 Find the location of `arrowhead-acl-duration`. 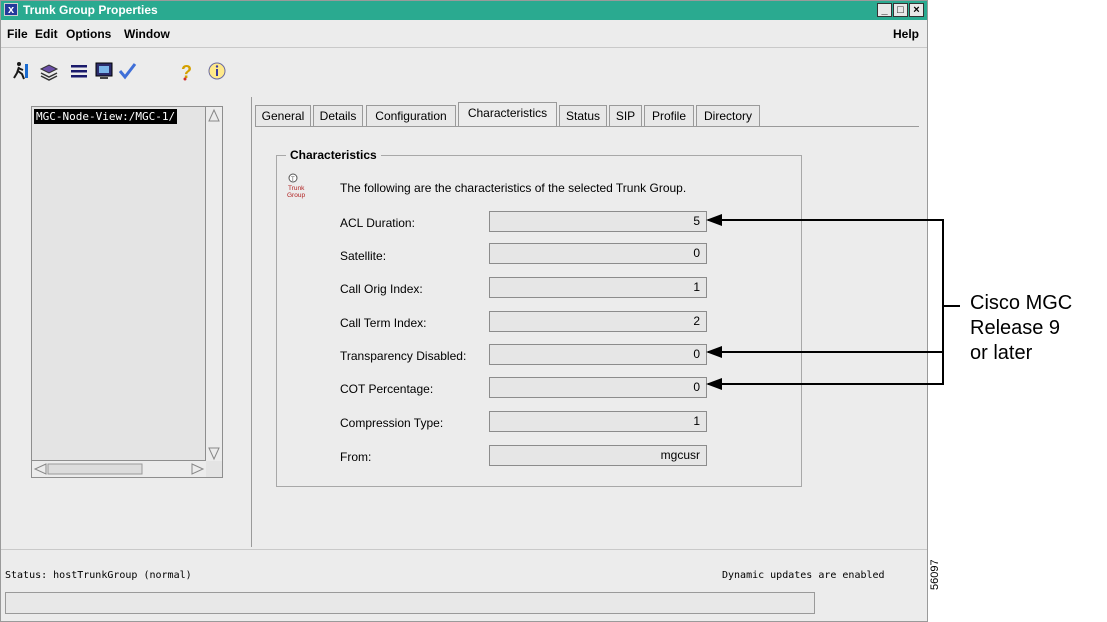

arrowhead-acl-duration is located at coordinates (714, 220).